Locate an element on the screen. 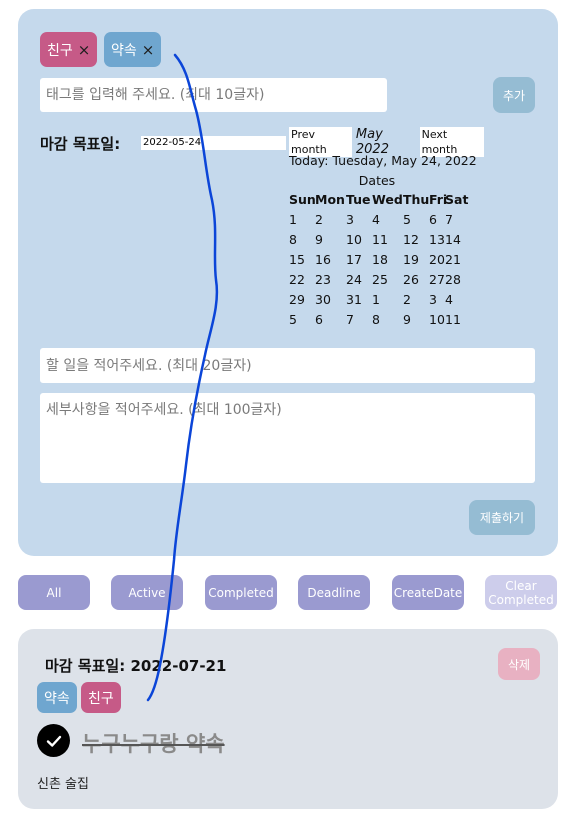  calendar-day-cell: 24 is located at coordinates (359, 280).